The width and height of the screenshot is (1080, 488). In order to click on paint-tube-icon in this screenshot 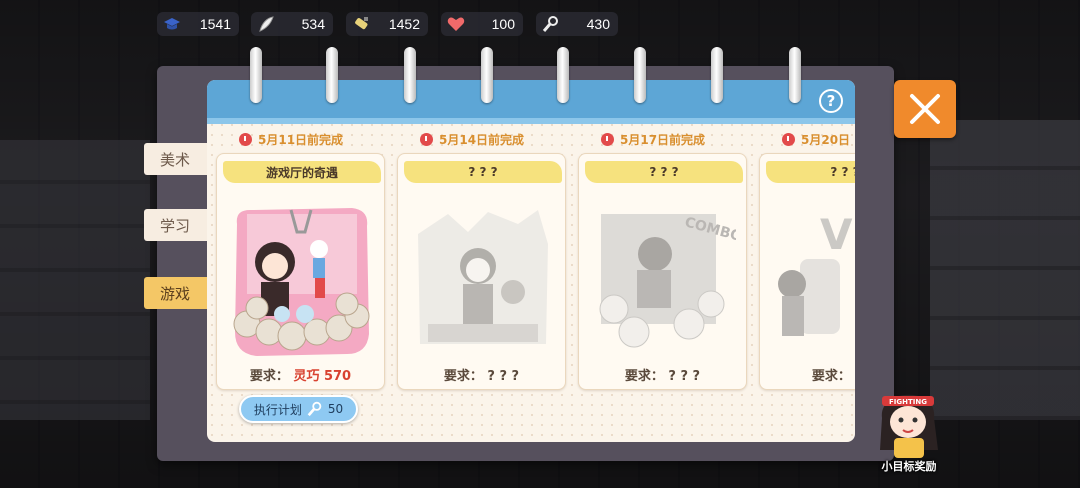, I will do `click(361, 24)`.